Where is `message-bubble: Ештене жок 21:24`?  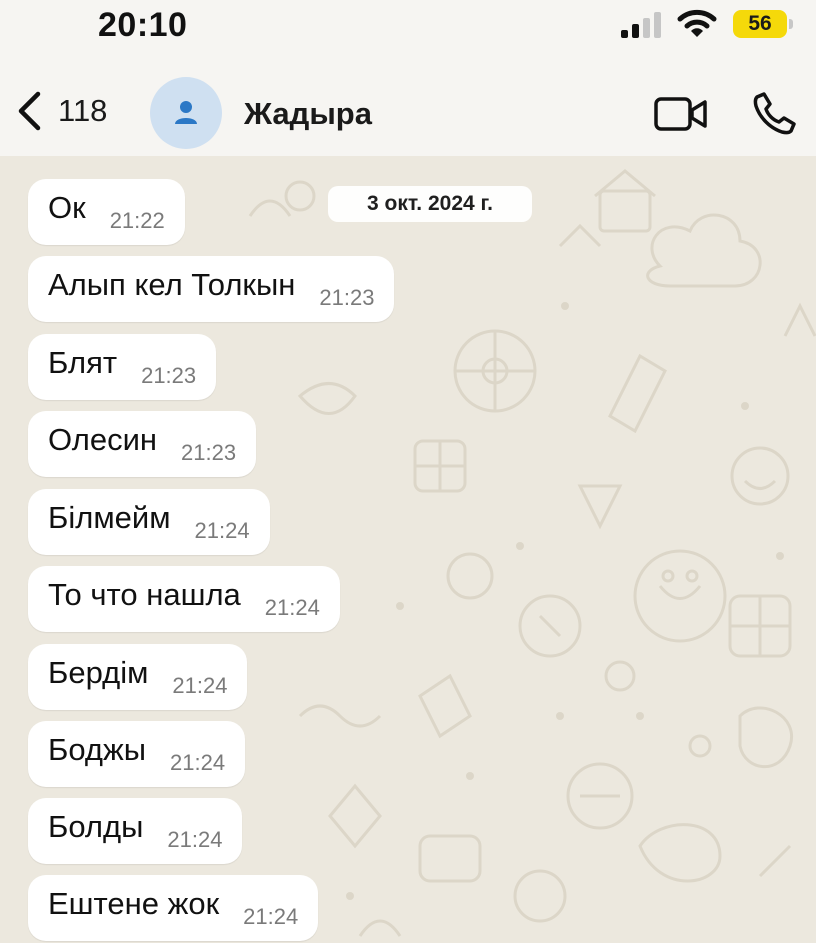 message-bubble: Ештене жок 21:24 is located at coordinates (173, 908).